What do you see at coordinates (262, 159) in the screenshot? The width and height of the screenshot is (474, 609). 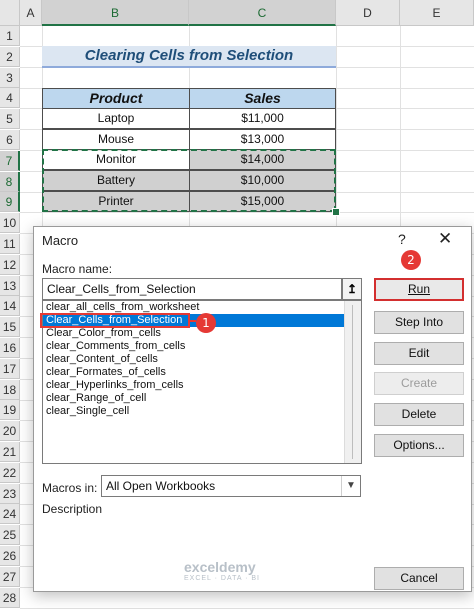 I see `table-cell-sales: $14,000` at bounding box center [262, 159].